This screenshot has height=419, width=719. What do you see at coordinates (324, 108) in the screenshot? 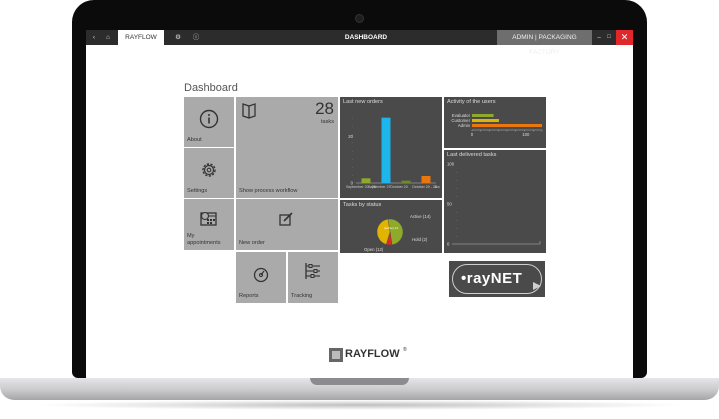
I see `task-count: 28` at bounding box center [324, 108].